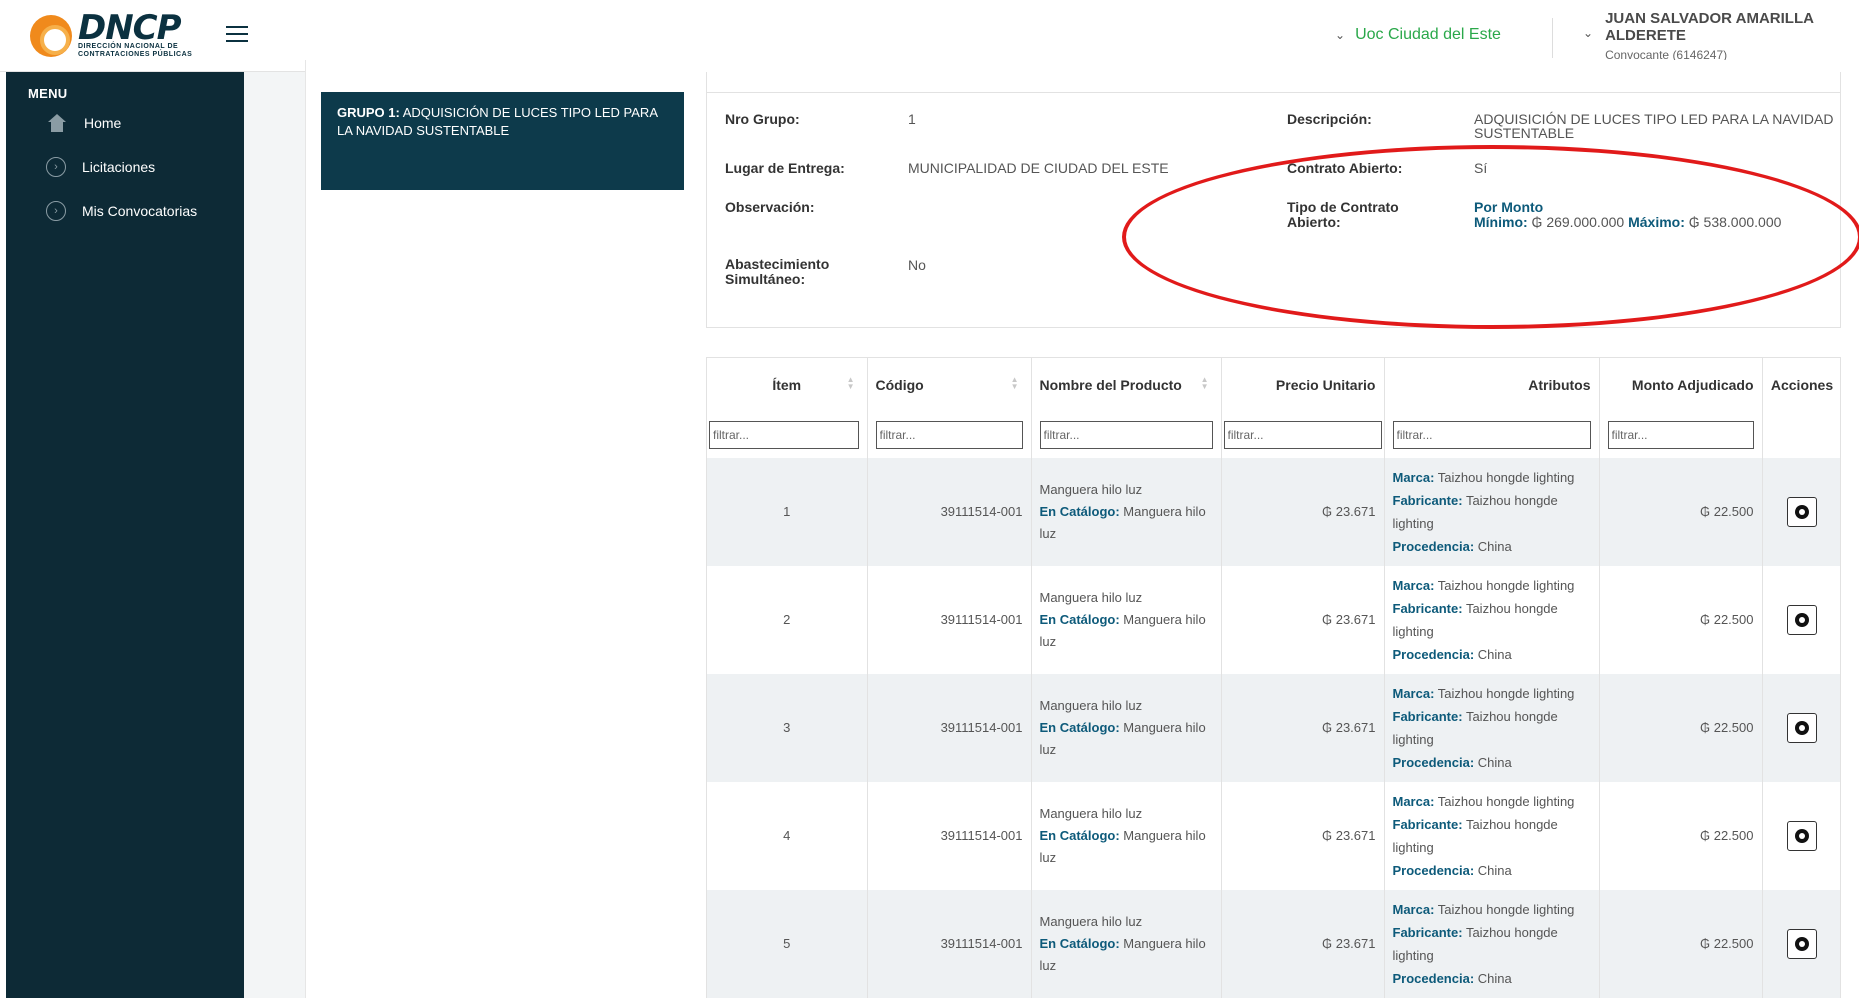 This screenshot has width=1859, height=998. What do you see at coordinates (1492, 384) in the screenshot?
I see `column-header-atributos: Atributos` at bounding box center [1492, 384].